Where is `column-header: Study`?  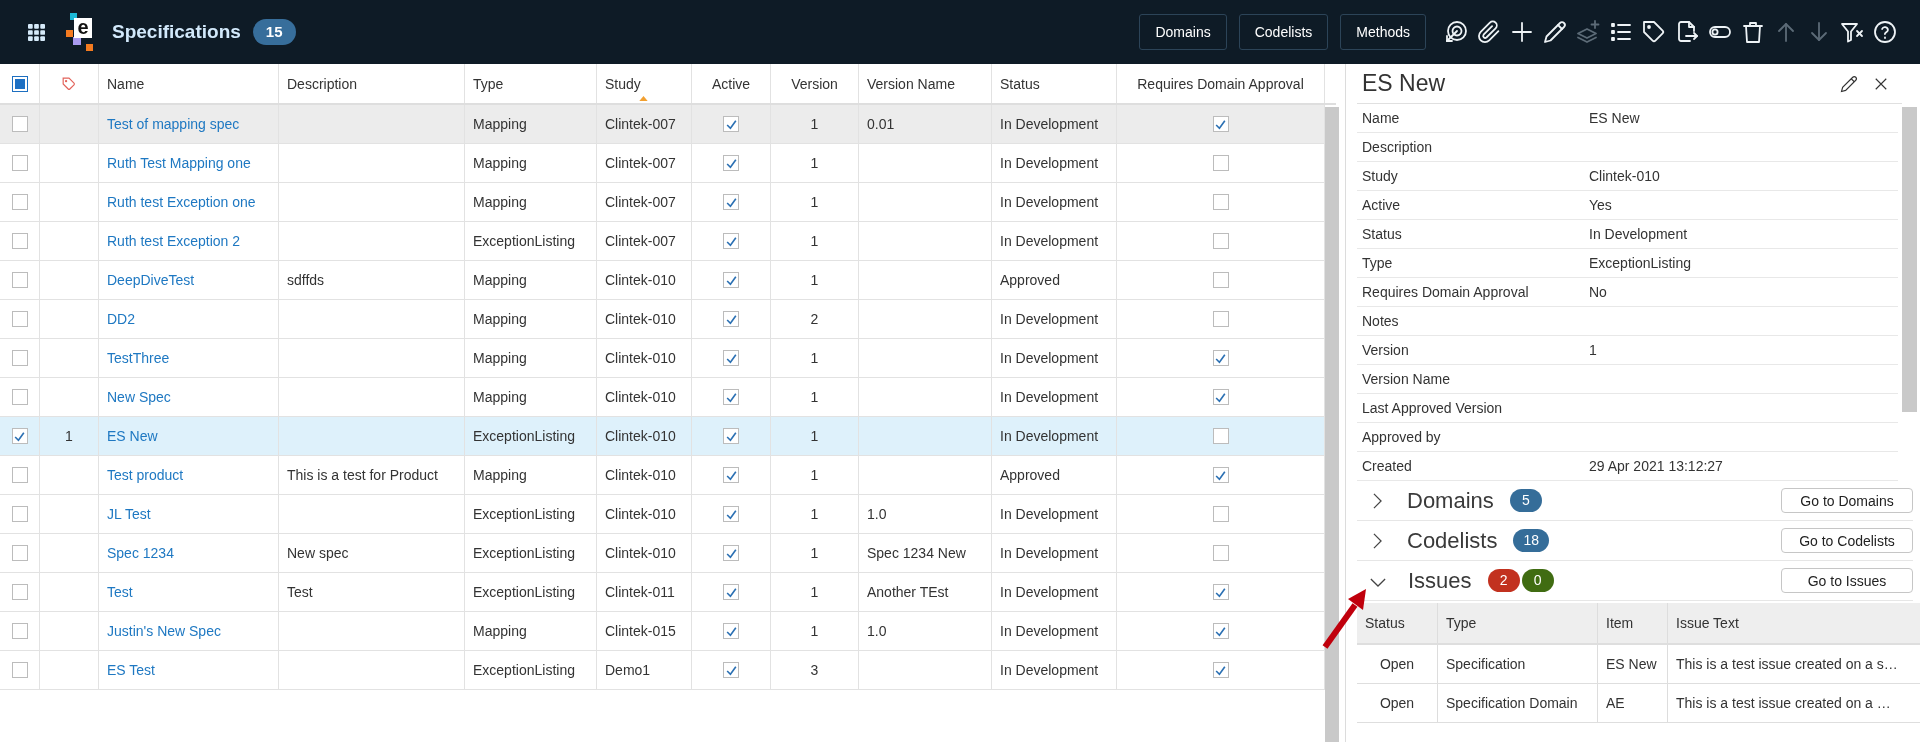
column-header: Study is located at coordinates (623, 83).